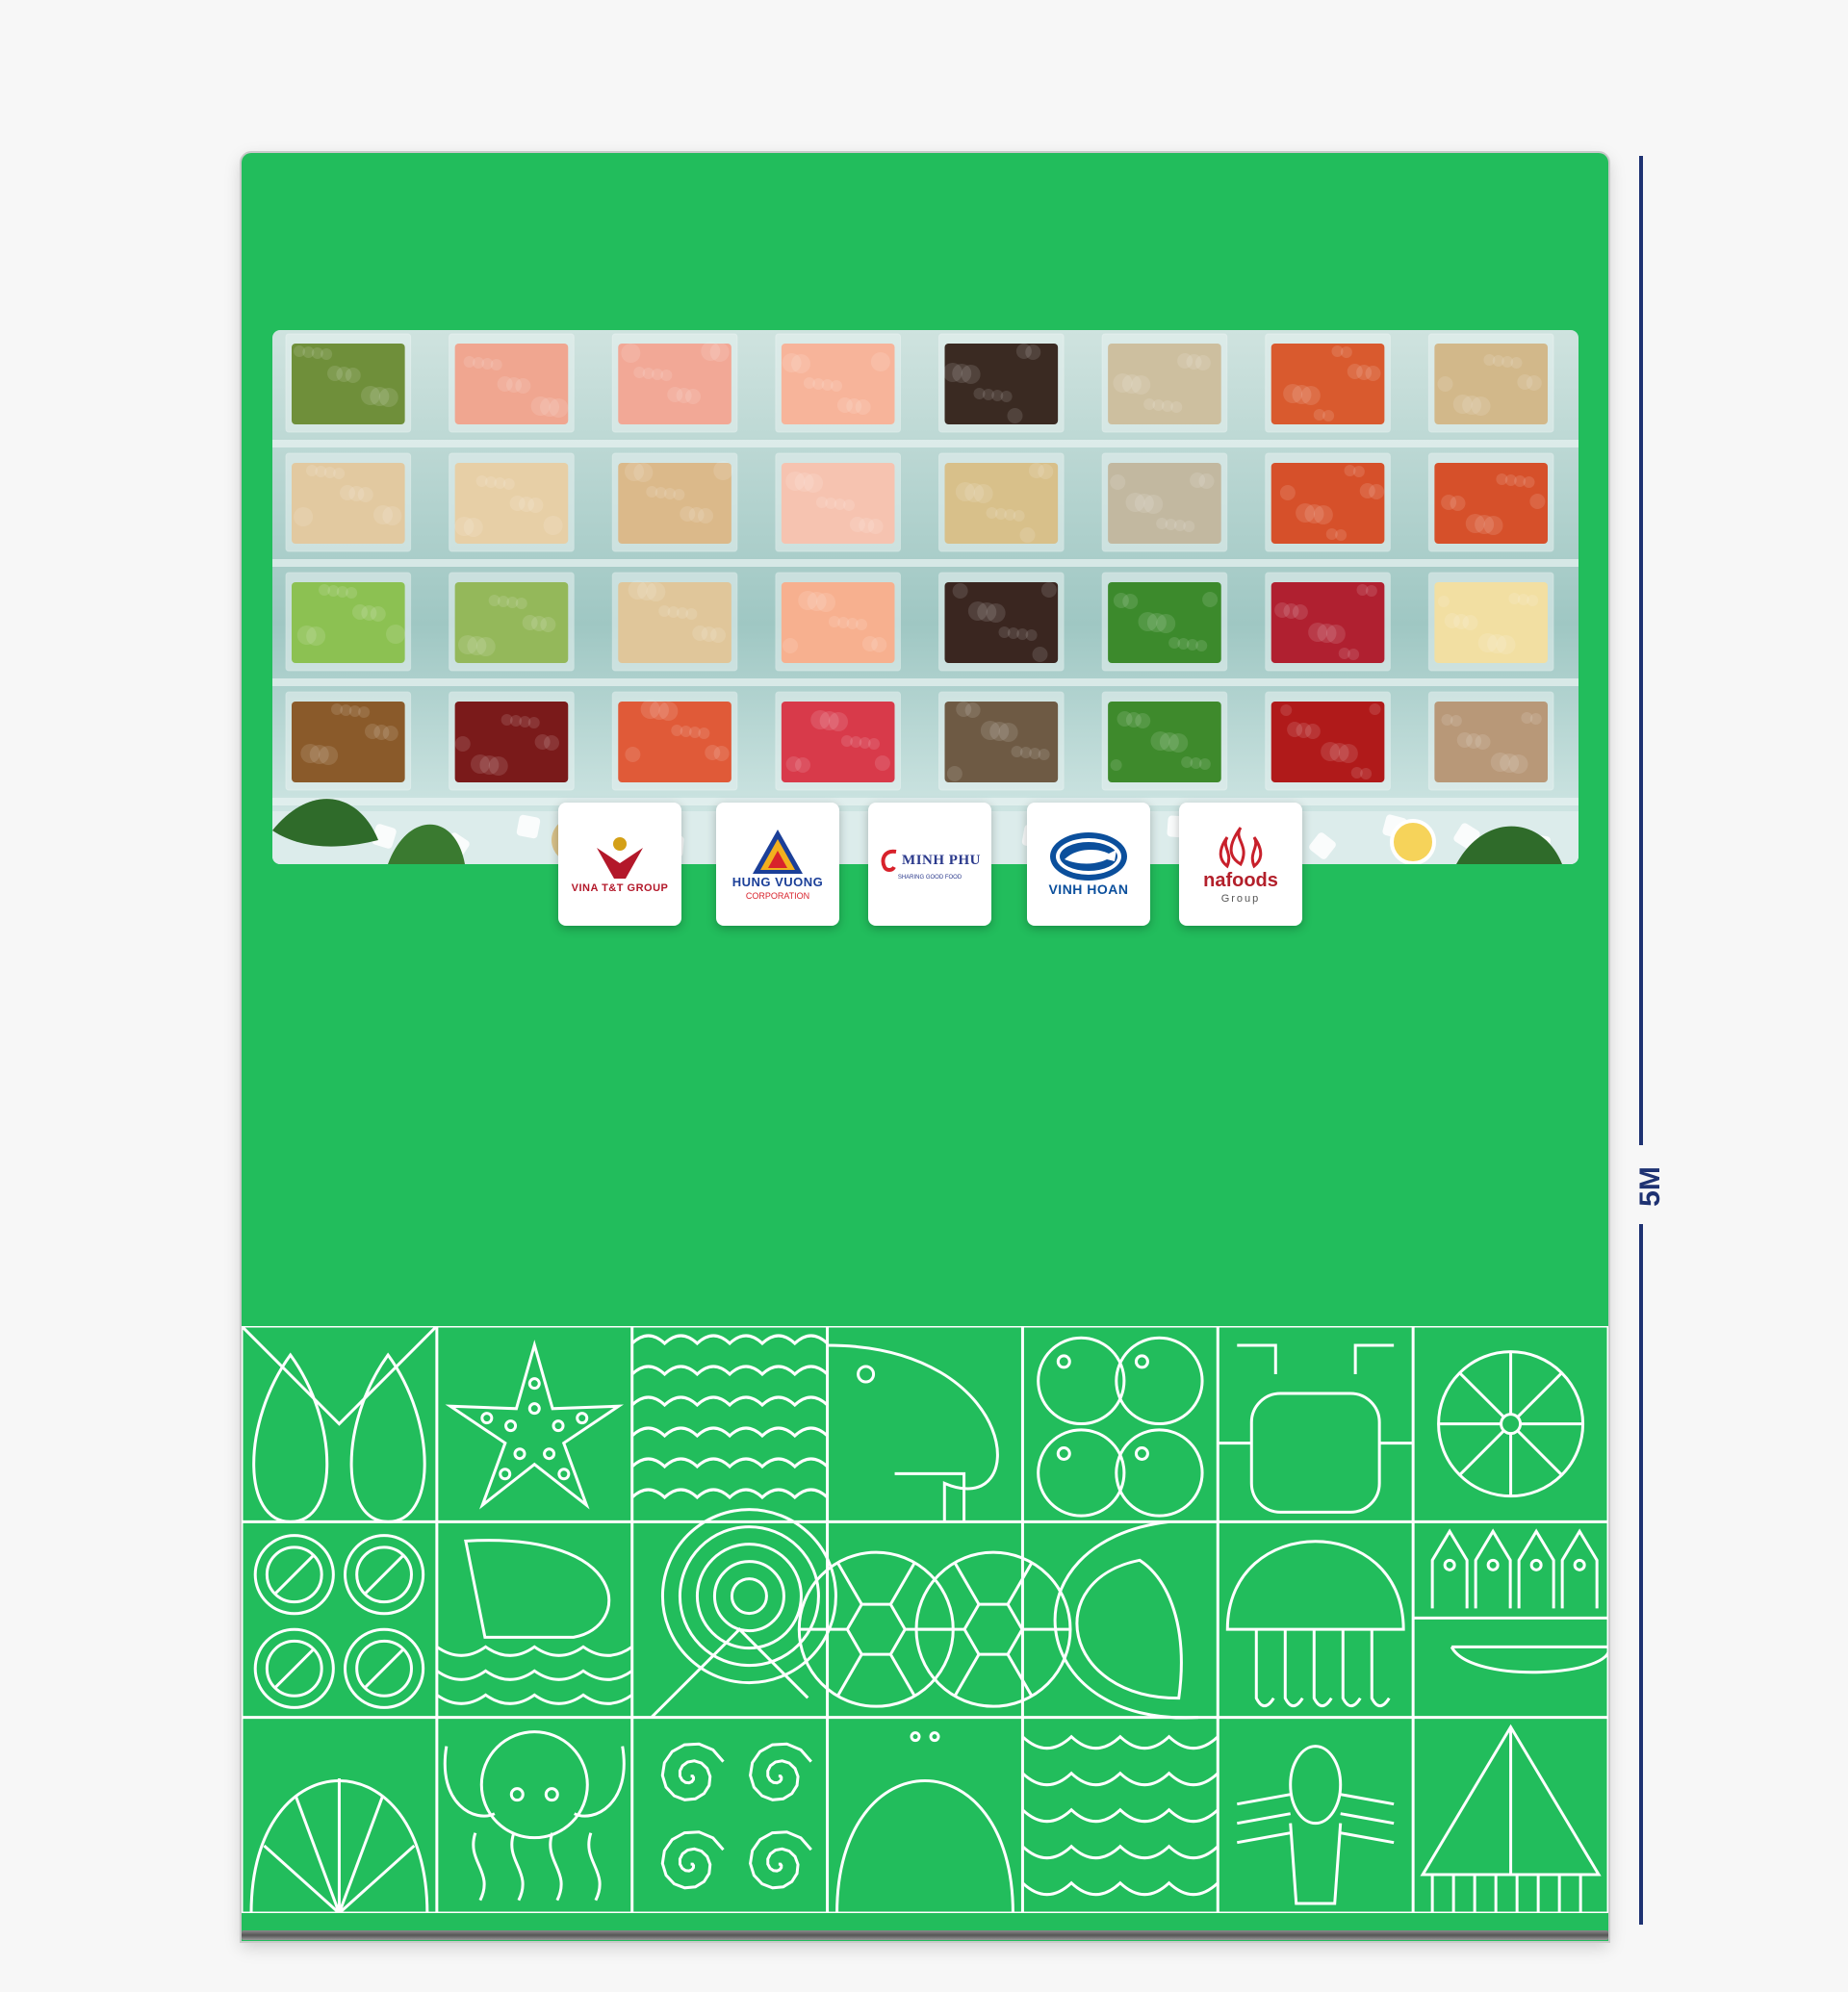 The image size is (1848, 1992). What do you see at coordinates (620, 888) in the screenshot?
I see `logo-name: VINA T&T GROUP` at bounding box center [620, 888].